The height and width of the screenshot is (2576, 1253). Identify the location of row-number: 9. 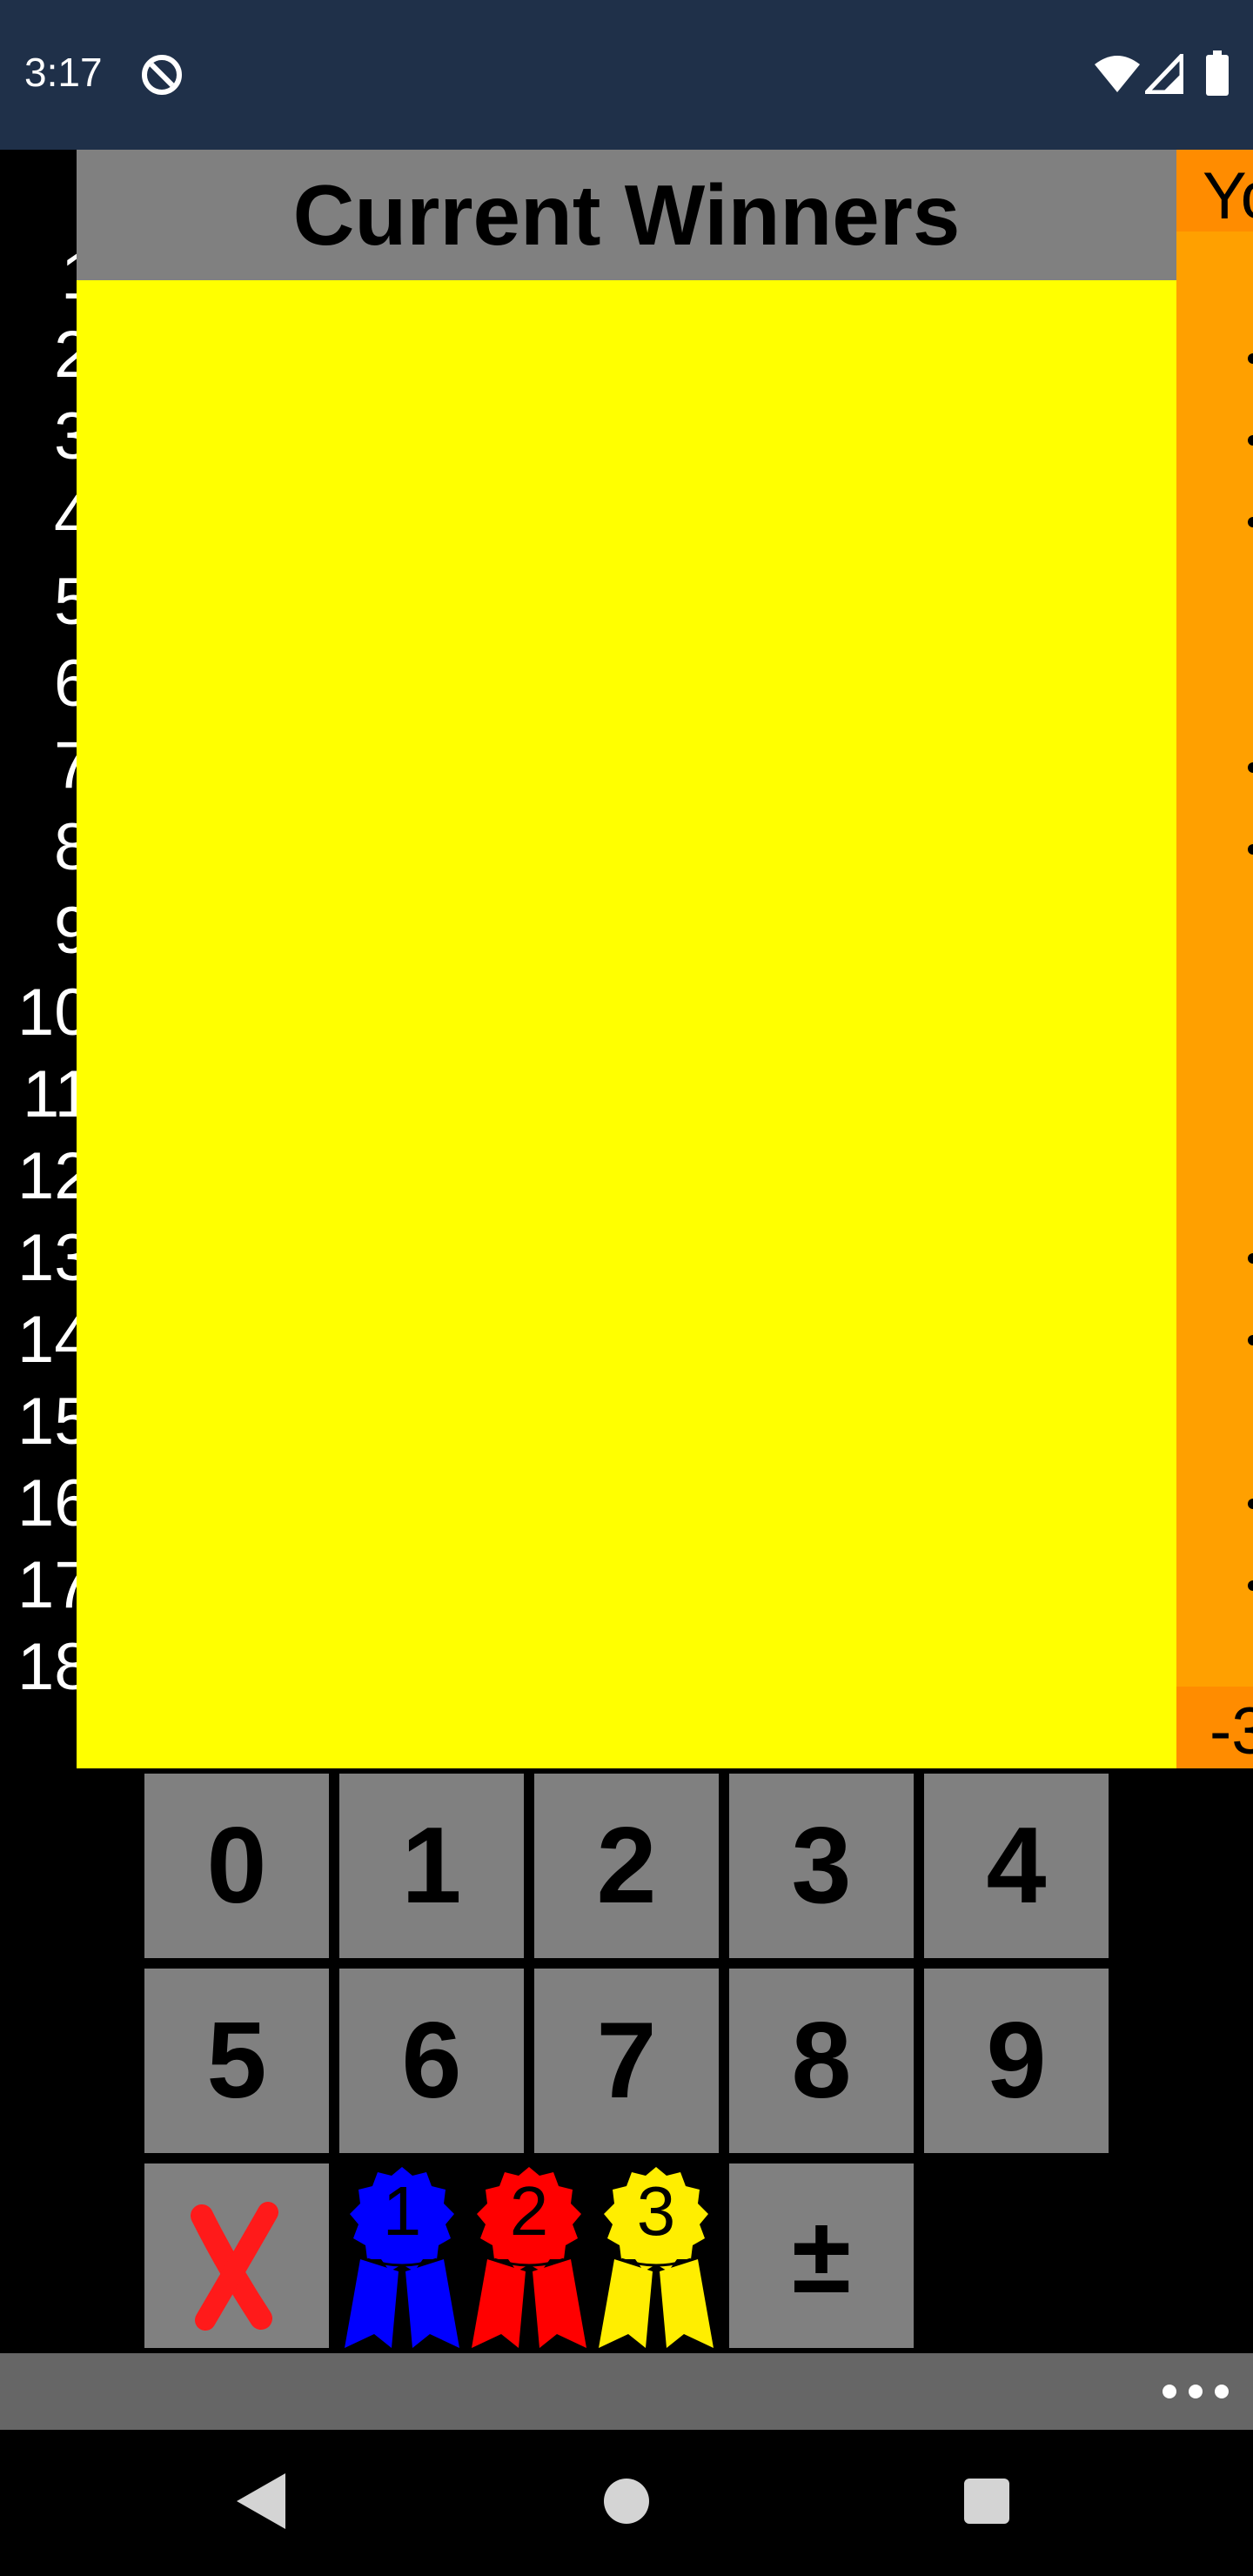
(66, 931).